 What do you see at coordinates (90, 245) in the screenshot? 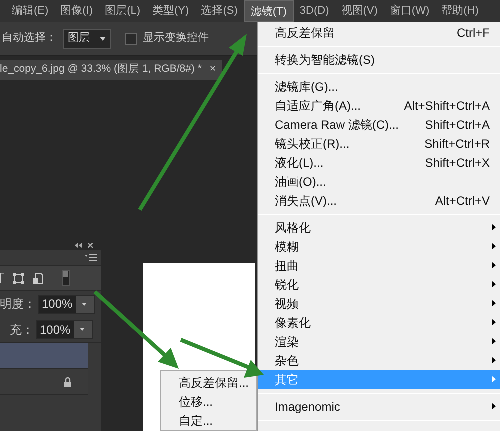
I see `close-icon` at bounding box center [90, 245].